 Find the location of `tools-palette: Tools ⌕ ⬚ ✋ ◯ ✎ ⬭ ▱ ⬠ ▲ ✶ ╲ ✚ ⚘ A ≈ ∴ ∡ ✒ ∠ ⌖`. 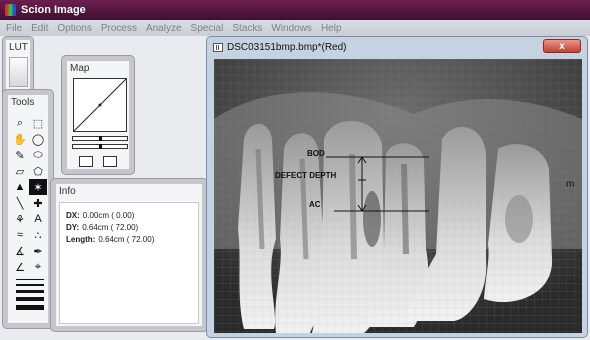

tools-palette: Tools ⌕ ⬚ ✋ ◯ ✎ ⬭ ▱ ⬠ ▲ ✶ ╲ ✚ ⚘ A ≈ ∴ ∡ ✒ ∠ ⌖ is located at coordinates (28, 209).